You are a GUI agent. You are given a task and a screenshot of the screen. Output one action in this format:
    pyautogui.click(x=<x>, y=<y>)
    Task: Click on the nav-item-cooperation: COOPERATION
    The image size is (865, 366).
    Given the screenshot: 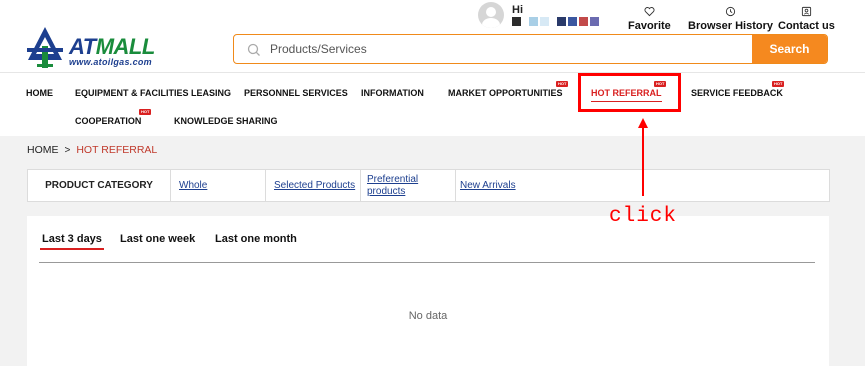 What is the action you would take?
    pyautogui.click(x=108, y=121)
    